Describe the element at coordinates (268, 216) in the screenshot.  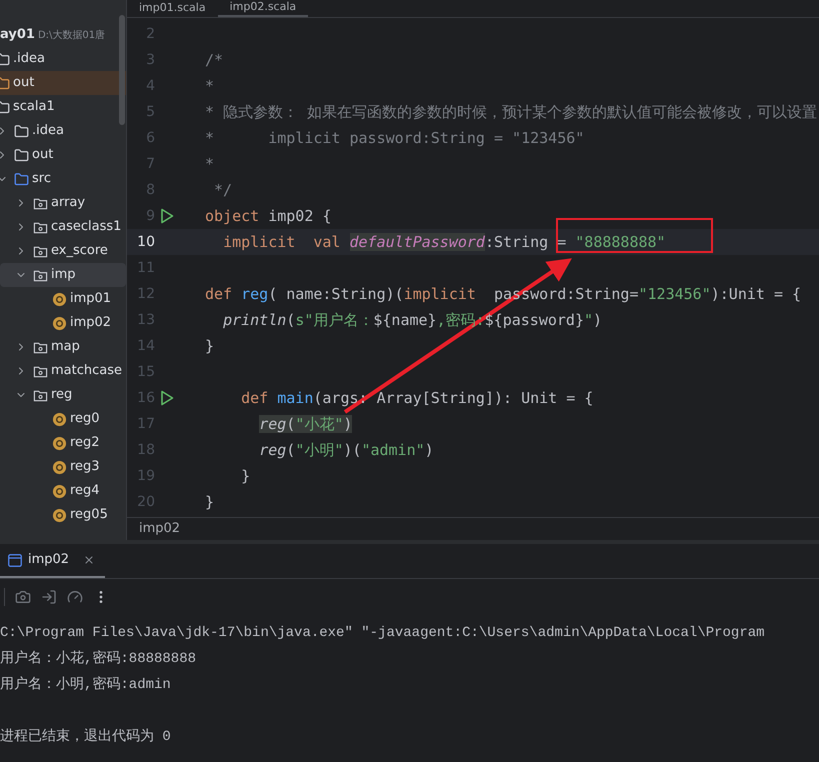
I see `code-line: object imp02 {` at that location.